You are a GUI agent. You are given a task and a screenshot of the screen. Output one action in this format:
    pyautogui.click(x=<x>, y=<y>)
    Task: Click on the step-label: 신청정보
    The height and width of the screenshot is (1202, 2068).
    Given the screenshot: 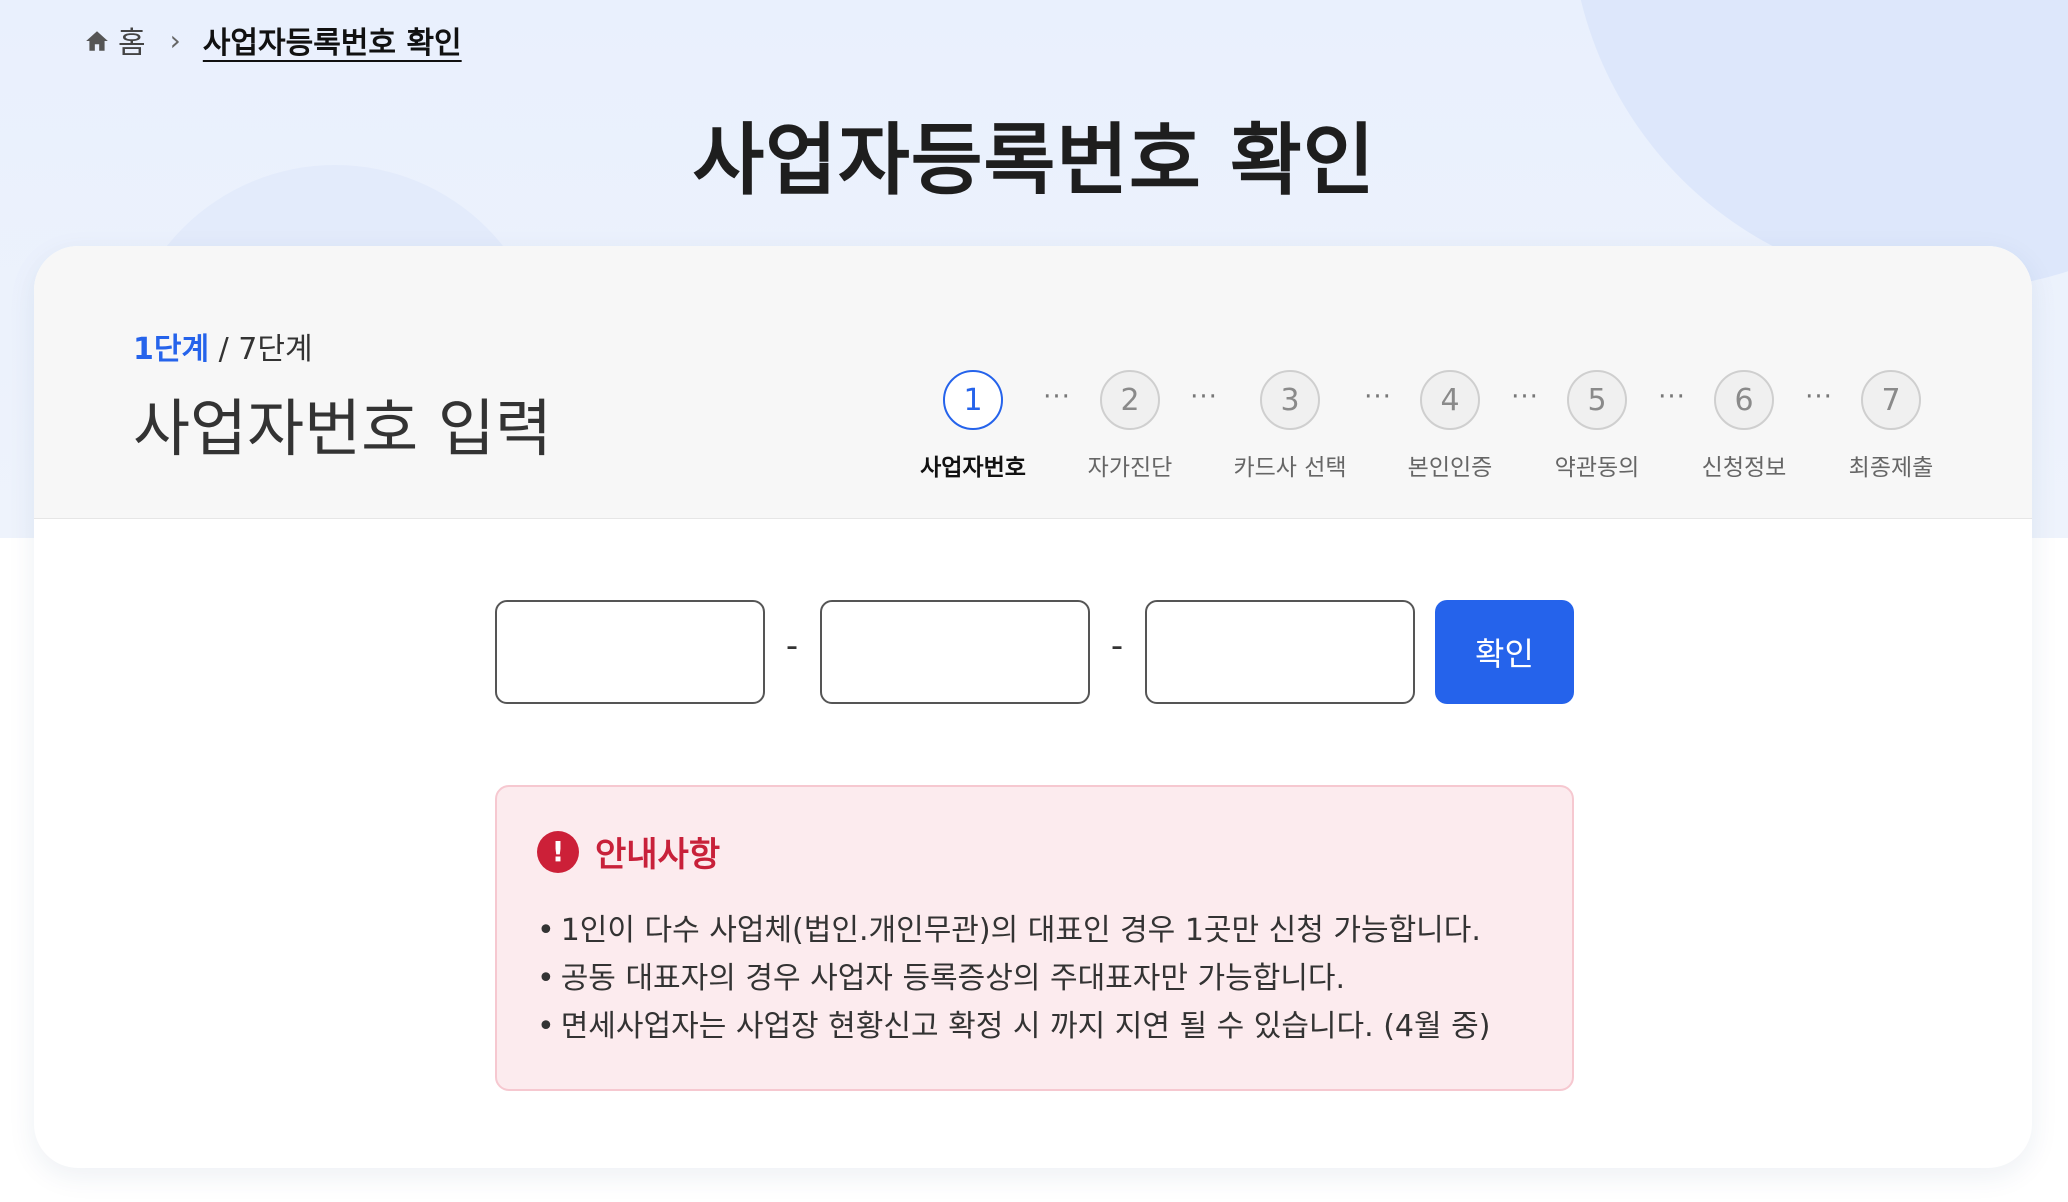 What is the action you would take?
    pyautogui.click(x=1744, y=468)
    